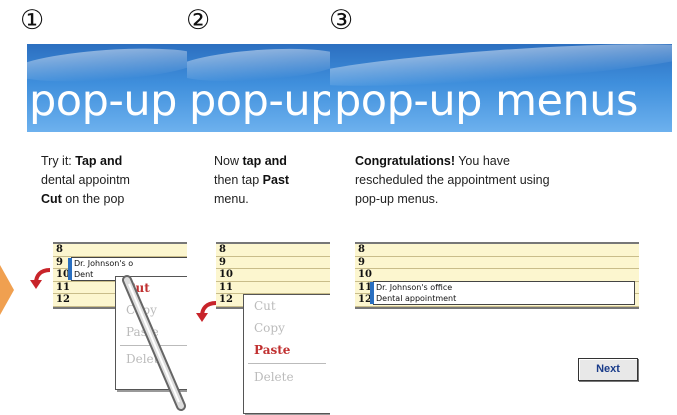 The image size is (677, 415). I want to click on menu-item-paste: Paste, so click(287, 350).